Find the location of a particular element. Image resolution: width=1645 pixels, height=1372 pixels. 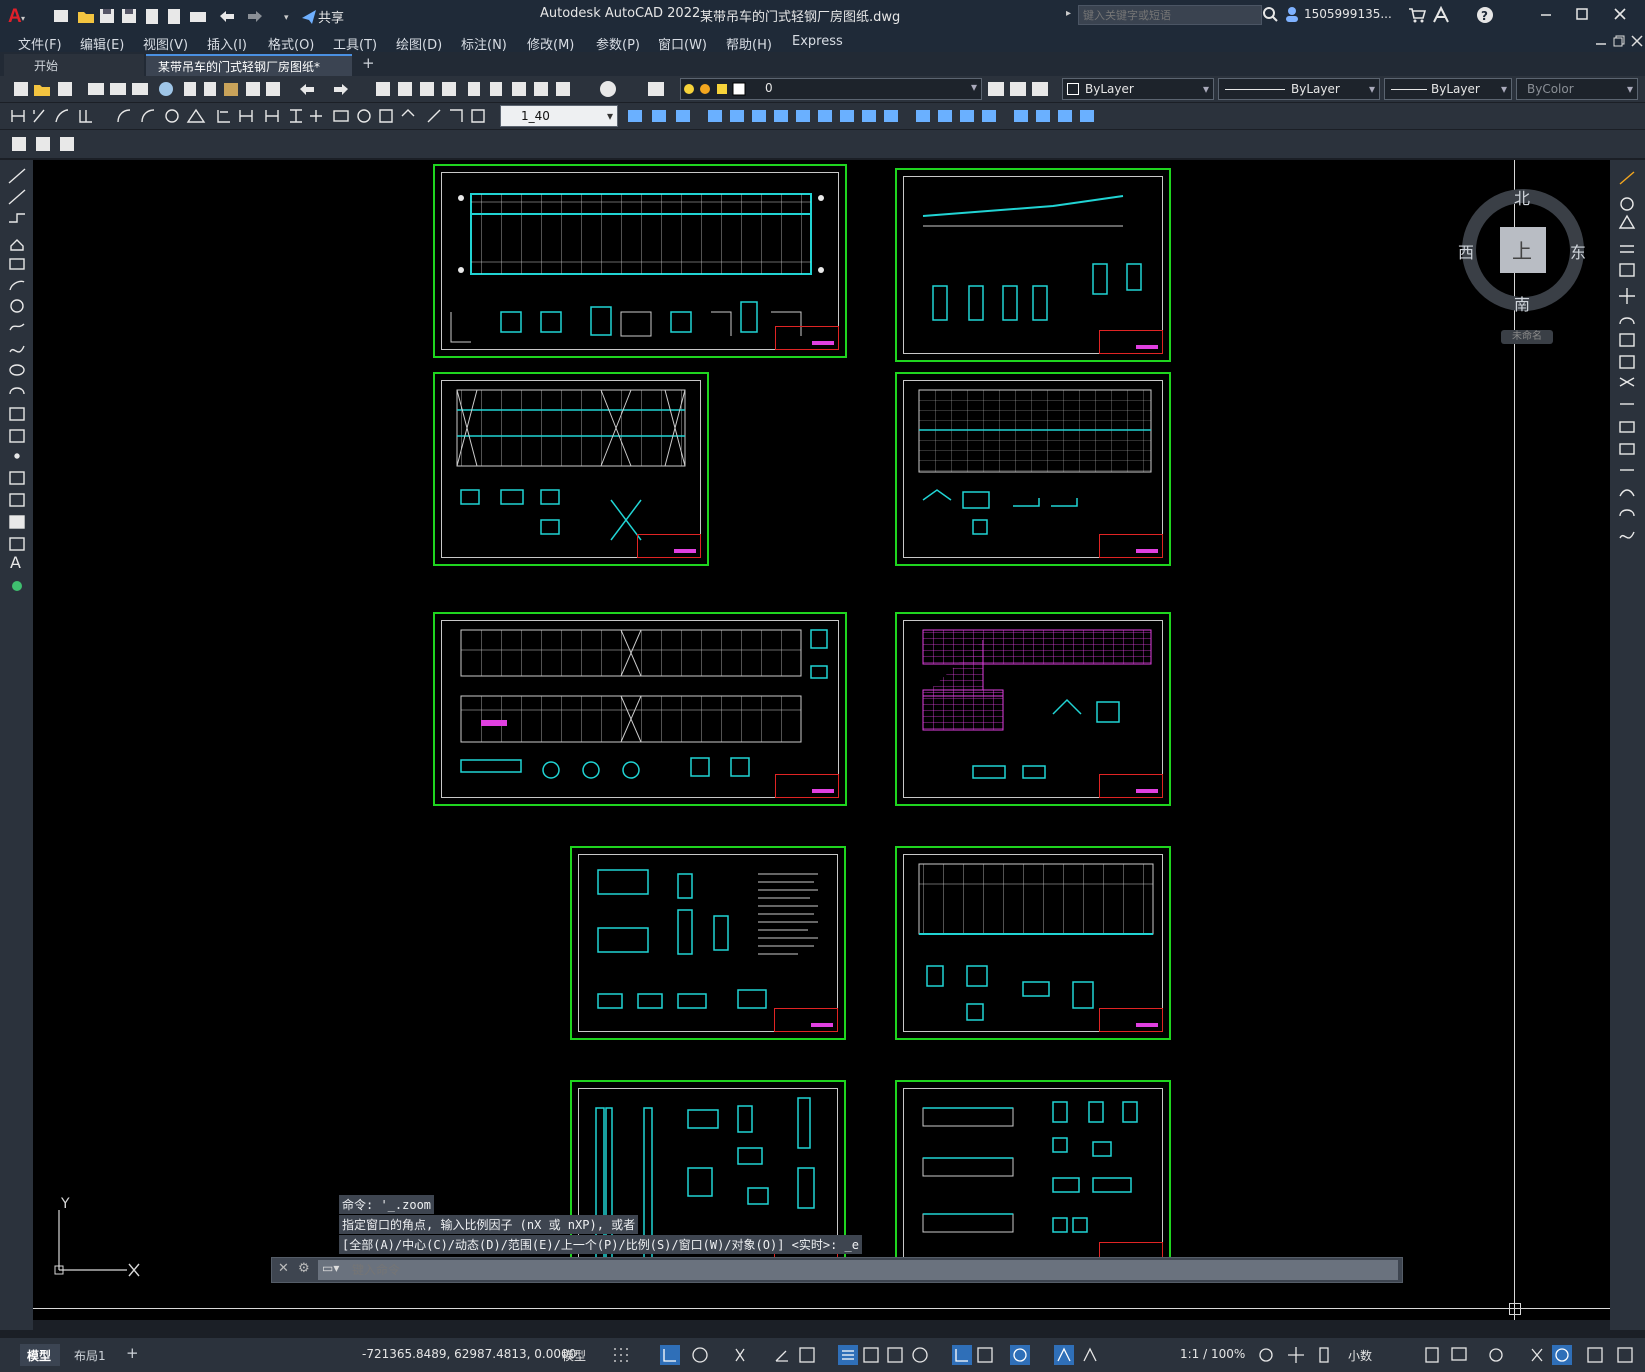

menu-modify: 修改(M) is located at coordinates (550, 43).